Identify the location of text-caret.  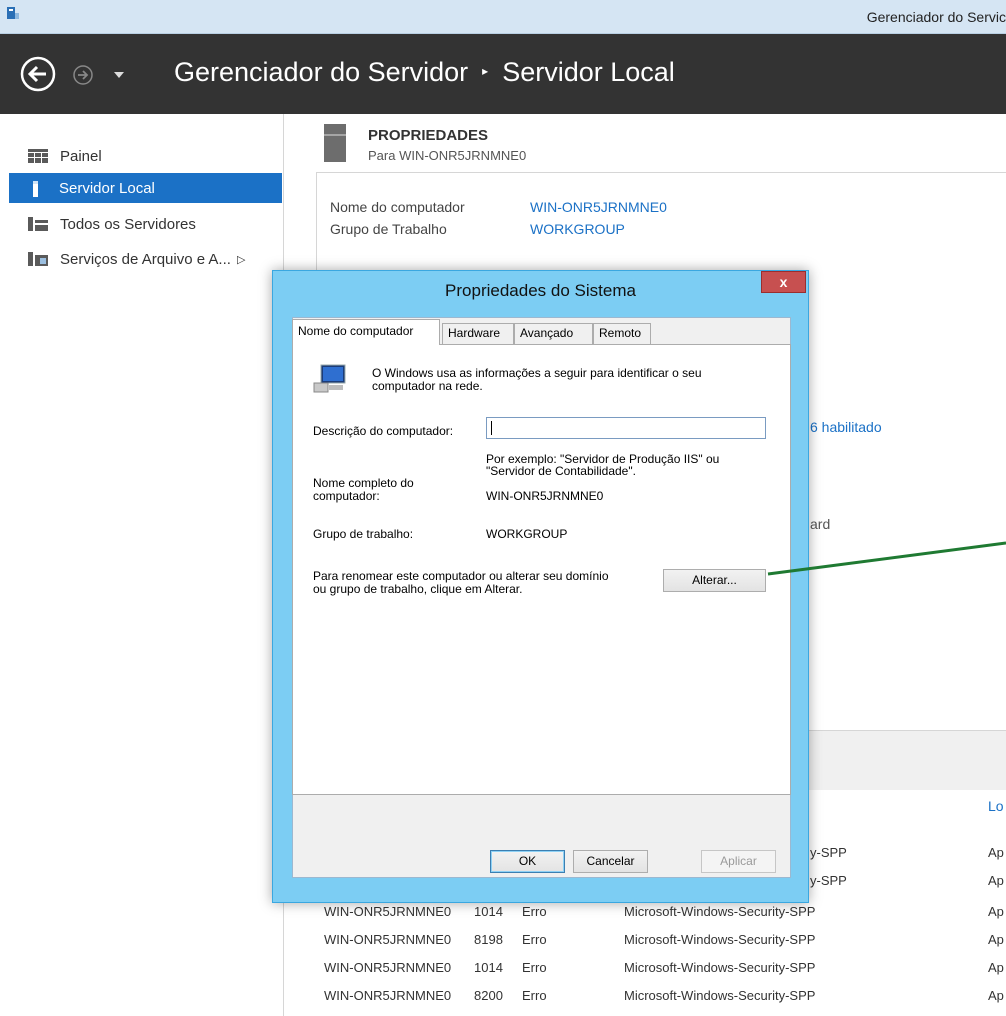
(491, 428).